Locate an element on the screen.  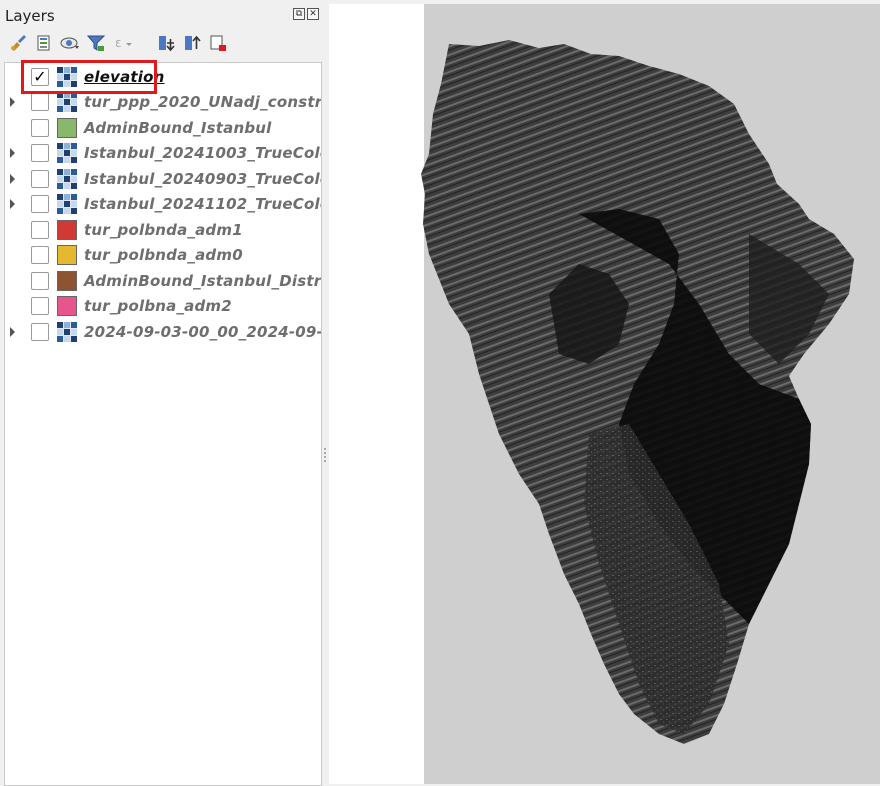
layer-name: Istanbul_20241003_TrueColor is located at coordinates (203, 153).